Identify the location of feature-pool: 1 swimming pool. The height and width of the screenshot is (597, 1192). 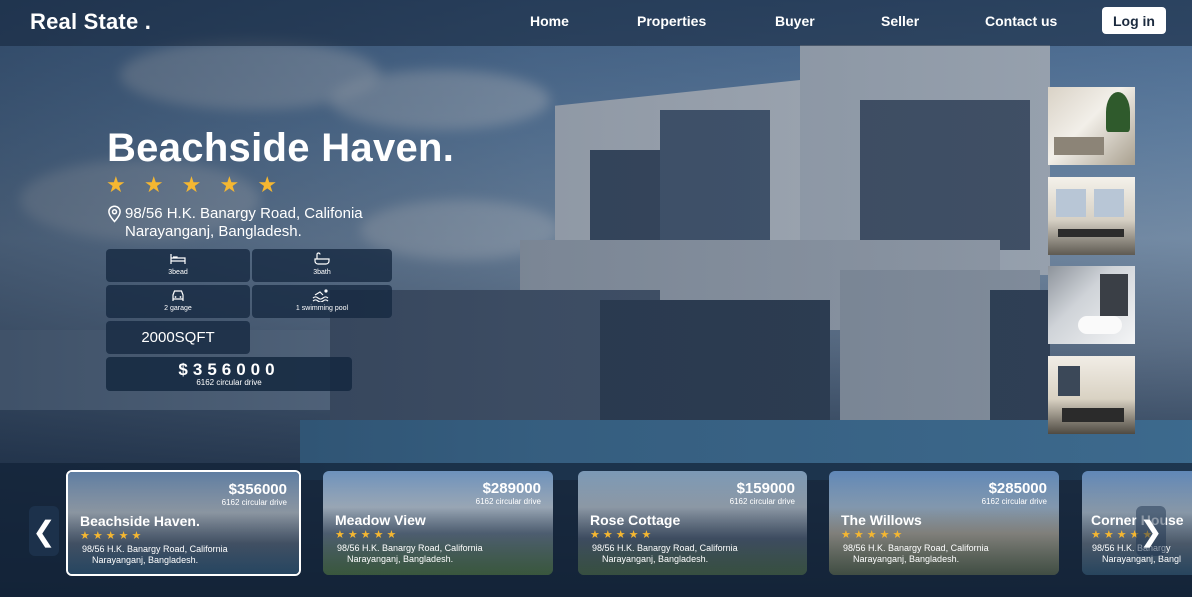
(322, 301).